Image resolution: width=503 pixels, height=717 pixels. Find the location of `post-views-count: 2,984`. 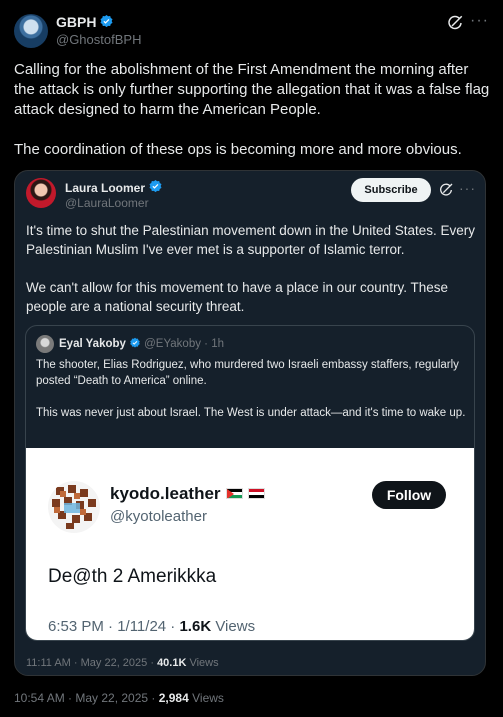

post-views-count: 2,984 is located at coordinates (173, 698).